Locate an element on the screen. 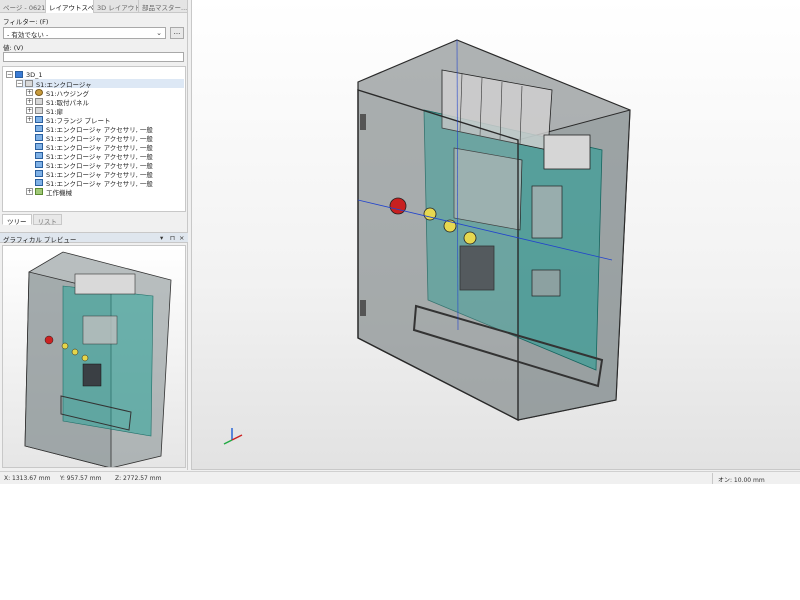 Image resolution: width=800 pixels, height=600 pixels. tab-tree: ツリー is located at coordinates (17, 220).